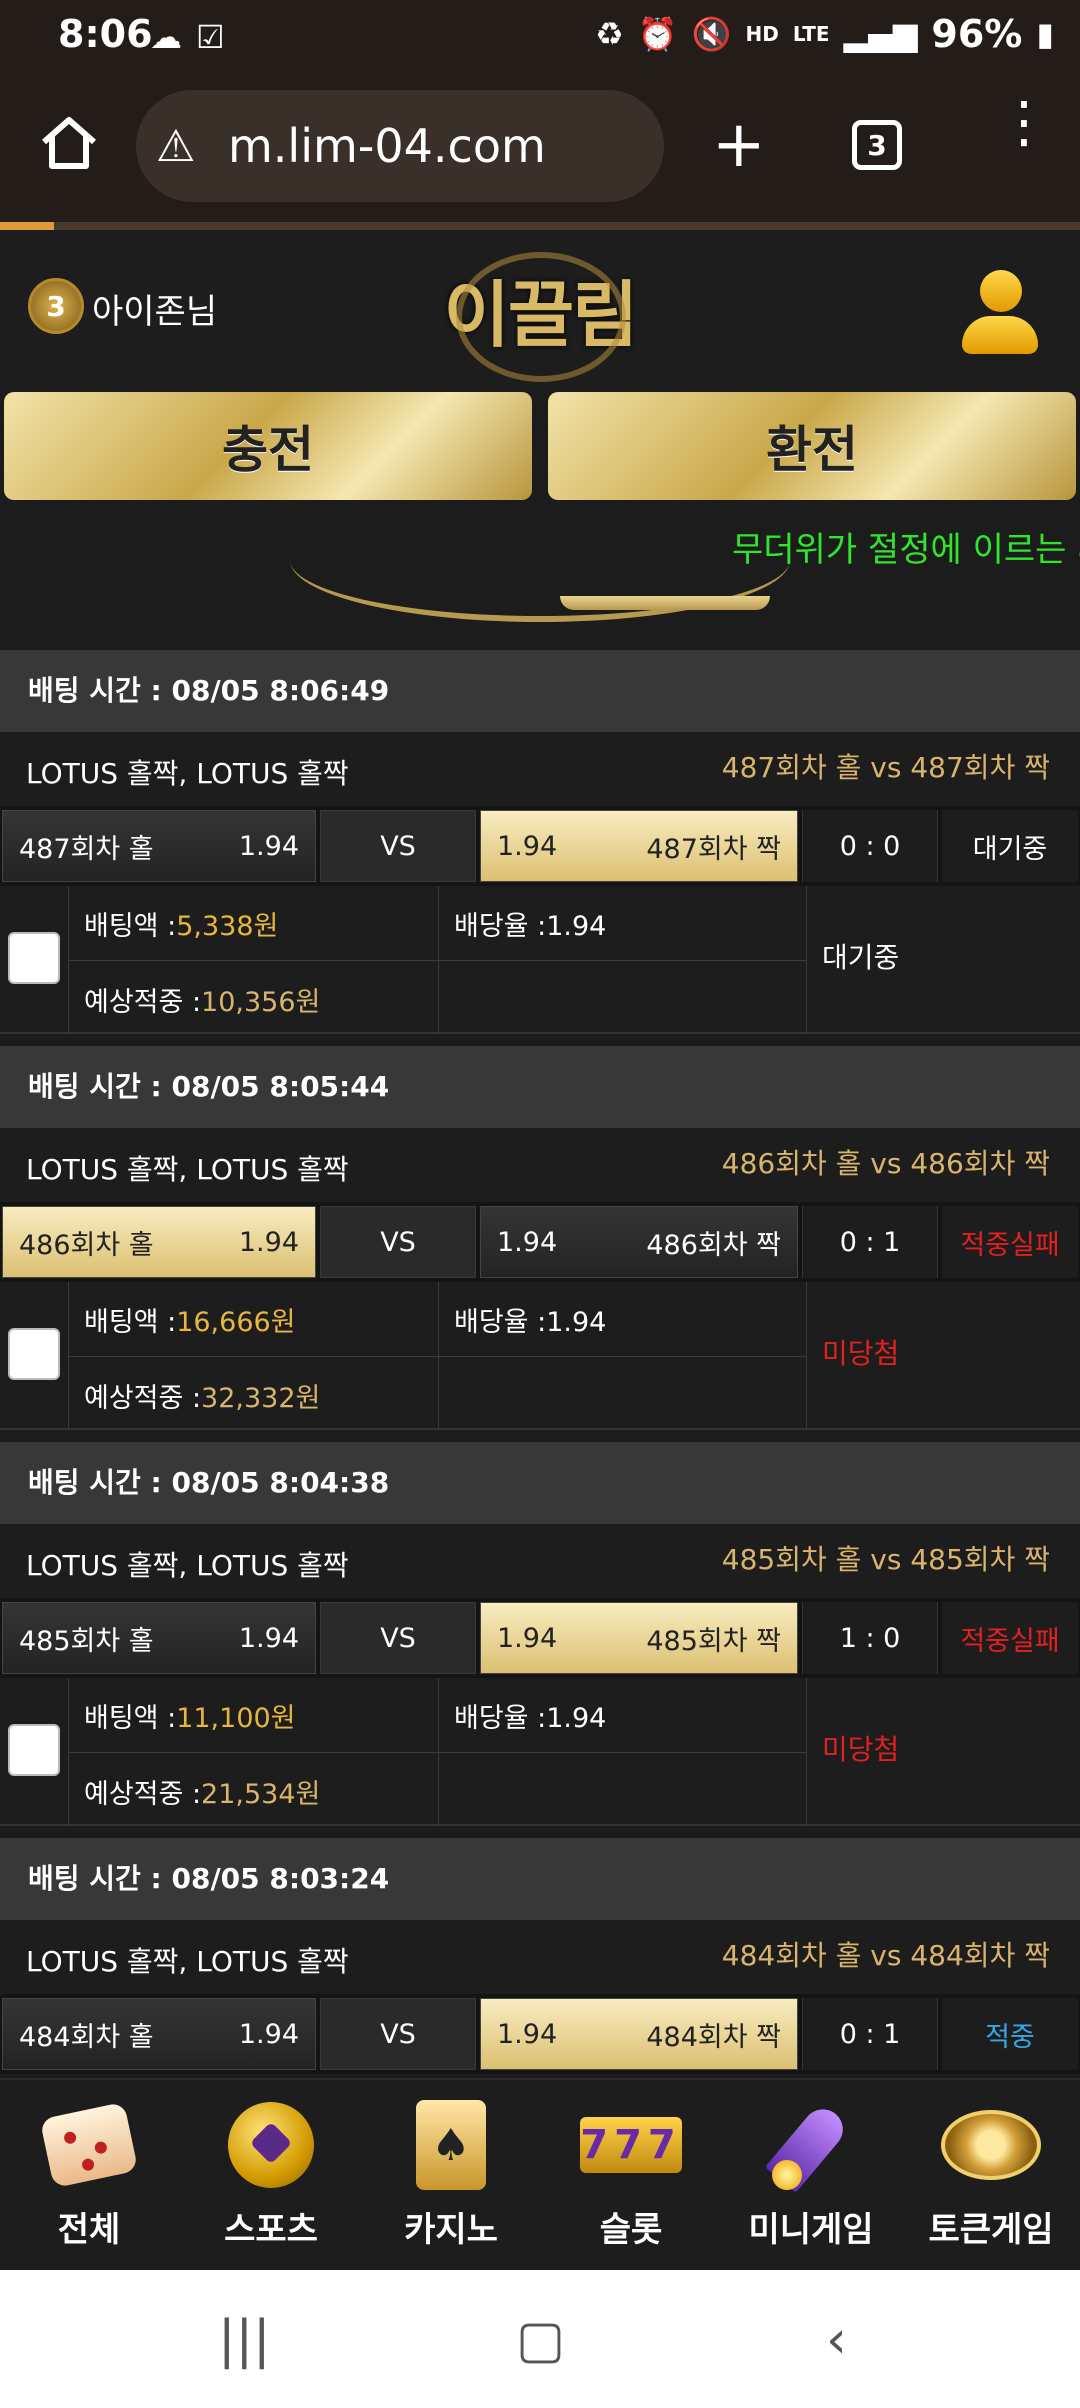 The height and width of the screenshot is (2408, 1080). I want to click on nav-item-casino: ♠ 카지노, so click(451, 2175).